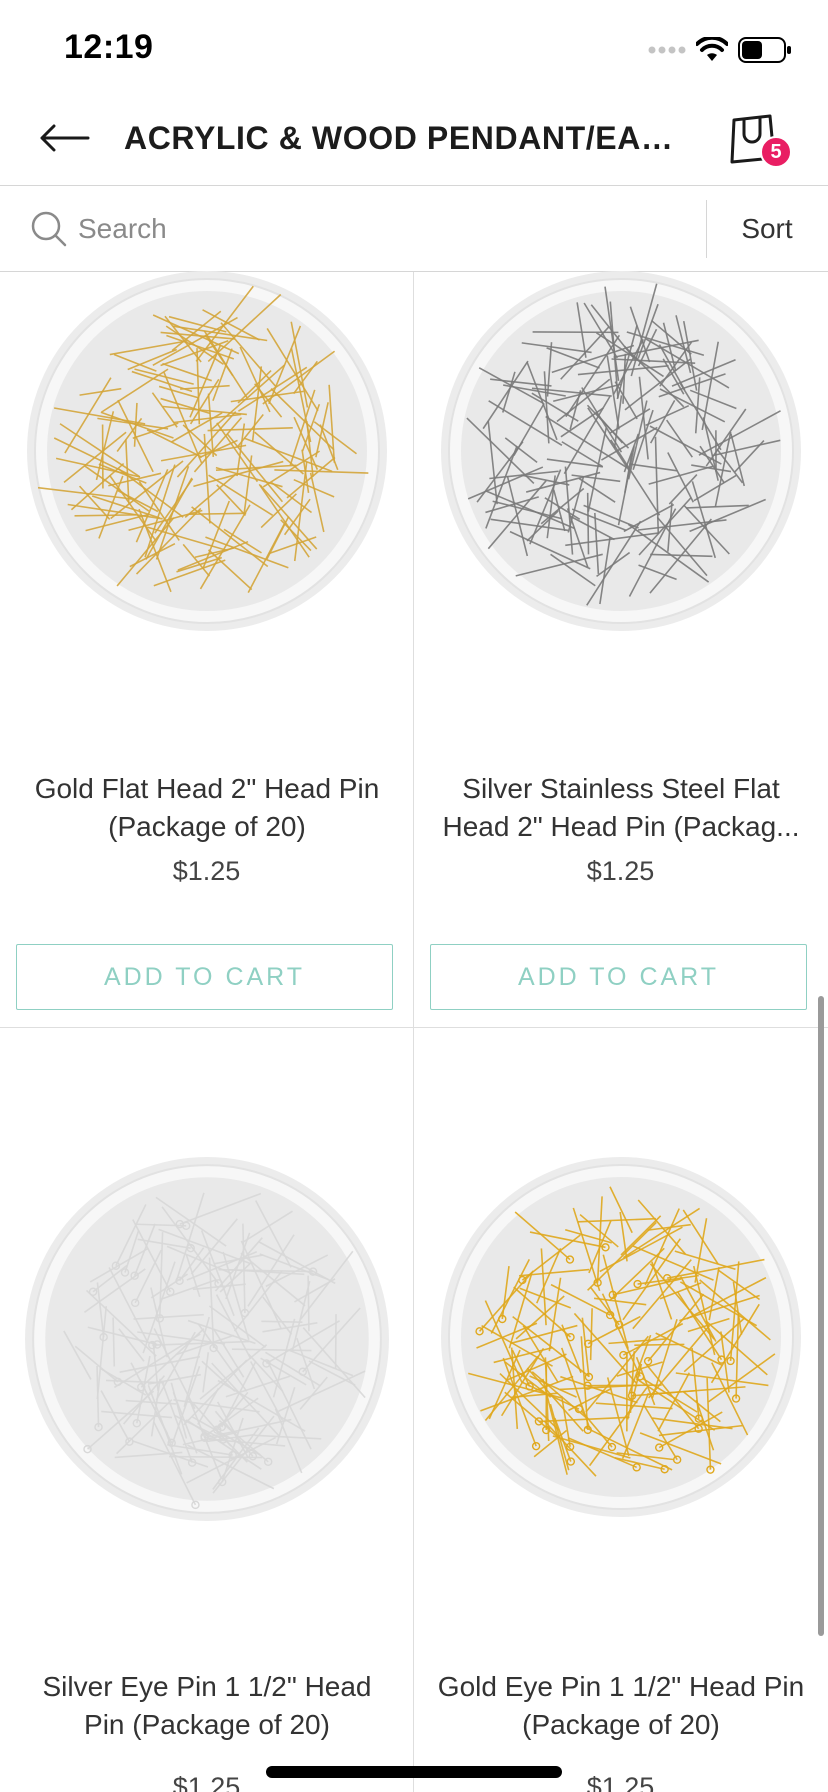 This screenshot has height=1792, width=828. Describe the element at coordinates (764, 50) in the screenshot. I see `battery-icon` at that location.